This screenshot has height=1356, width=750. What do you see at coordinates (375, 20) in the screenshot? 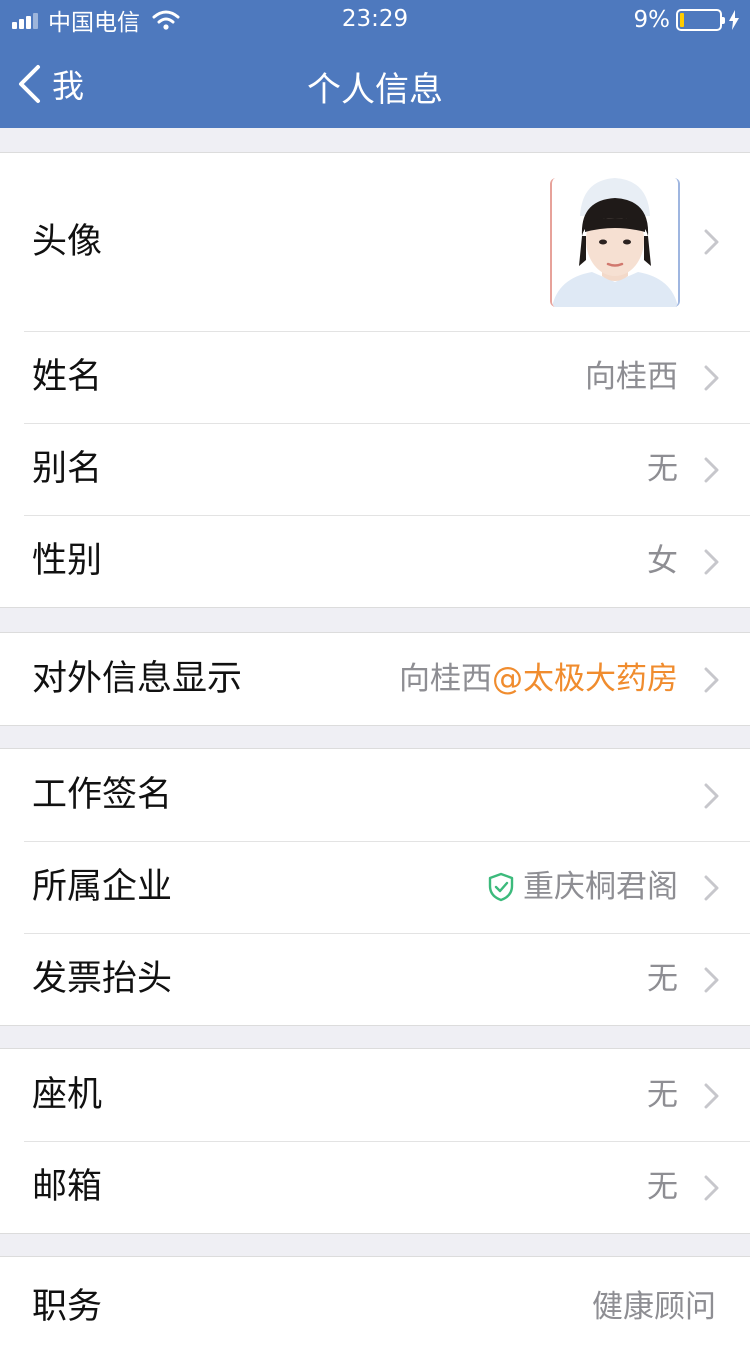
I see `status-bar: 中国电信 23:29 9%` at bounding box center [375, 20].